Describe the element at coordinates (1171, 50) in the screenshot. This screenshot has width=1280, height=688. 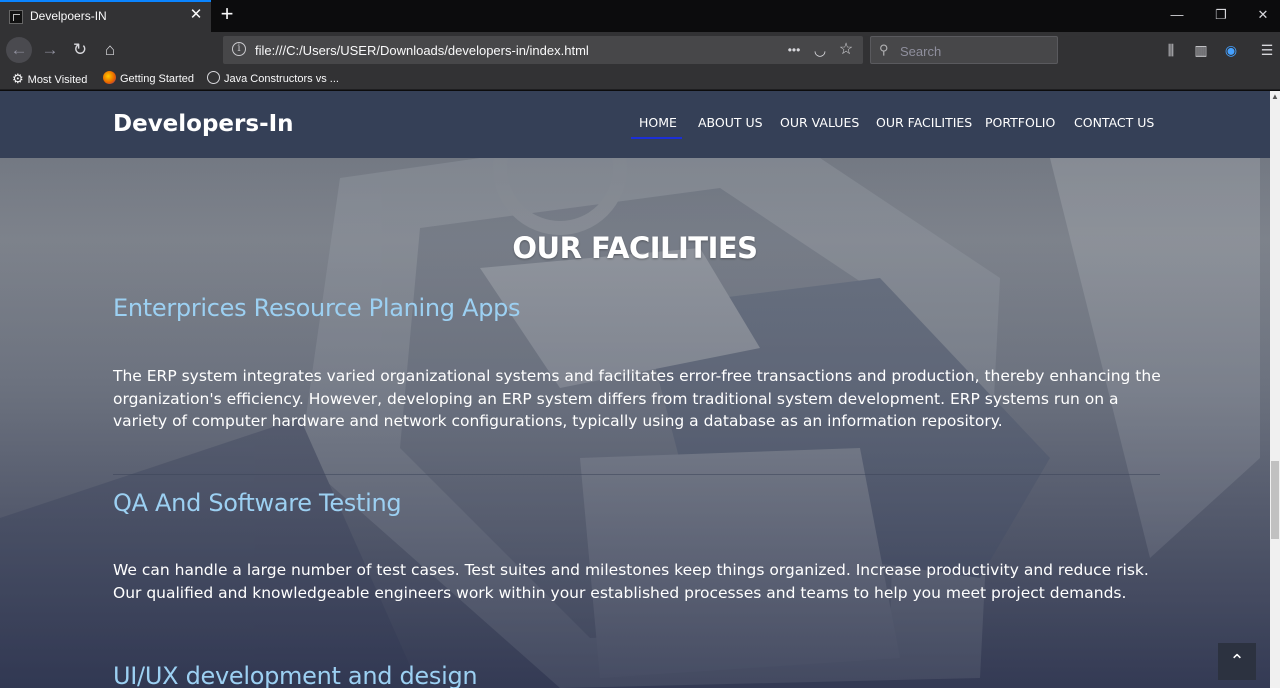
I see `library-icon: ⫼` at that location.